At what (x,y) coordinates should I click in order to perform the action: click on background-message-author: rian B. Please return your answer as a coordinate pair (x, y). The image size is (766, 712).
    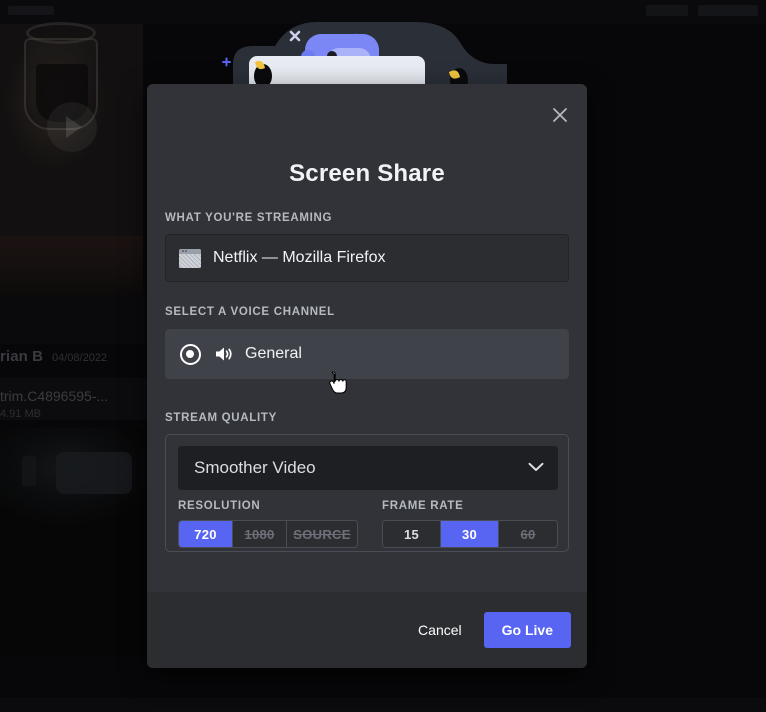
    Looking at the image, I should click on (22, 356).